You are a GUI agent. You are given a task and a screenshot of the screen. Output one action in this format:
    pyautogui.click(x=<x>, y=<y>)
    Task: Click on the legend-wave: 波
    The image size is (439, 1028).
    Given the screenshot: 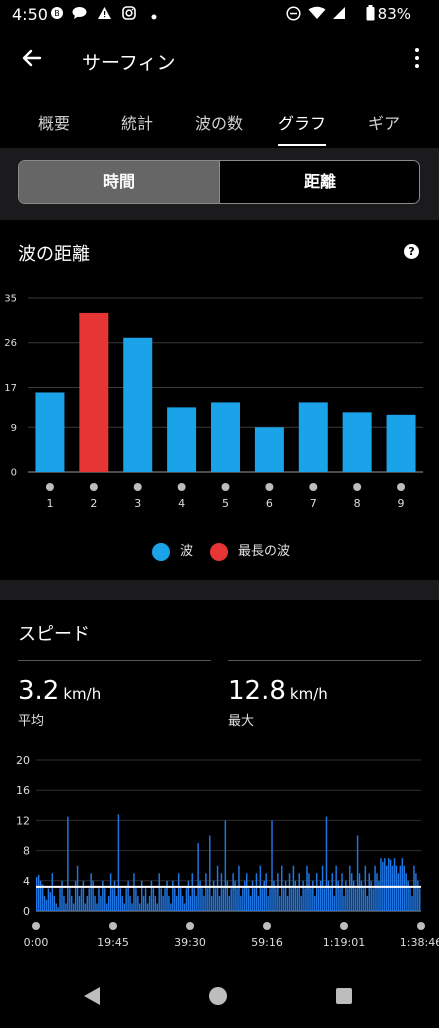 What is the action you would take?
    pyautogui.click(x=172, y=550)
    